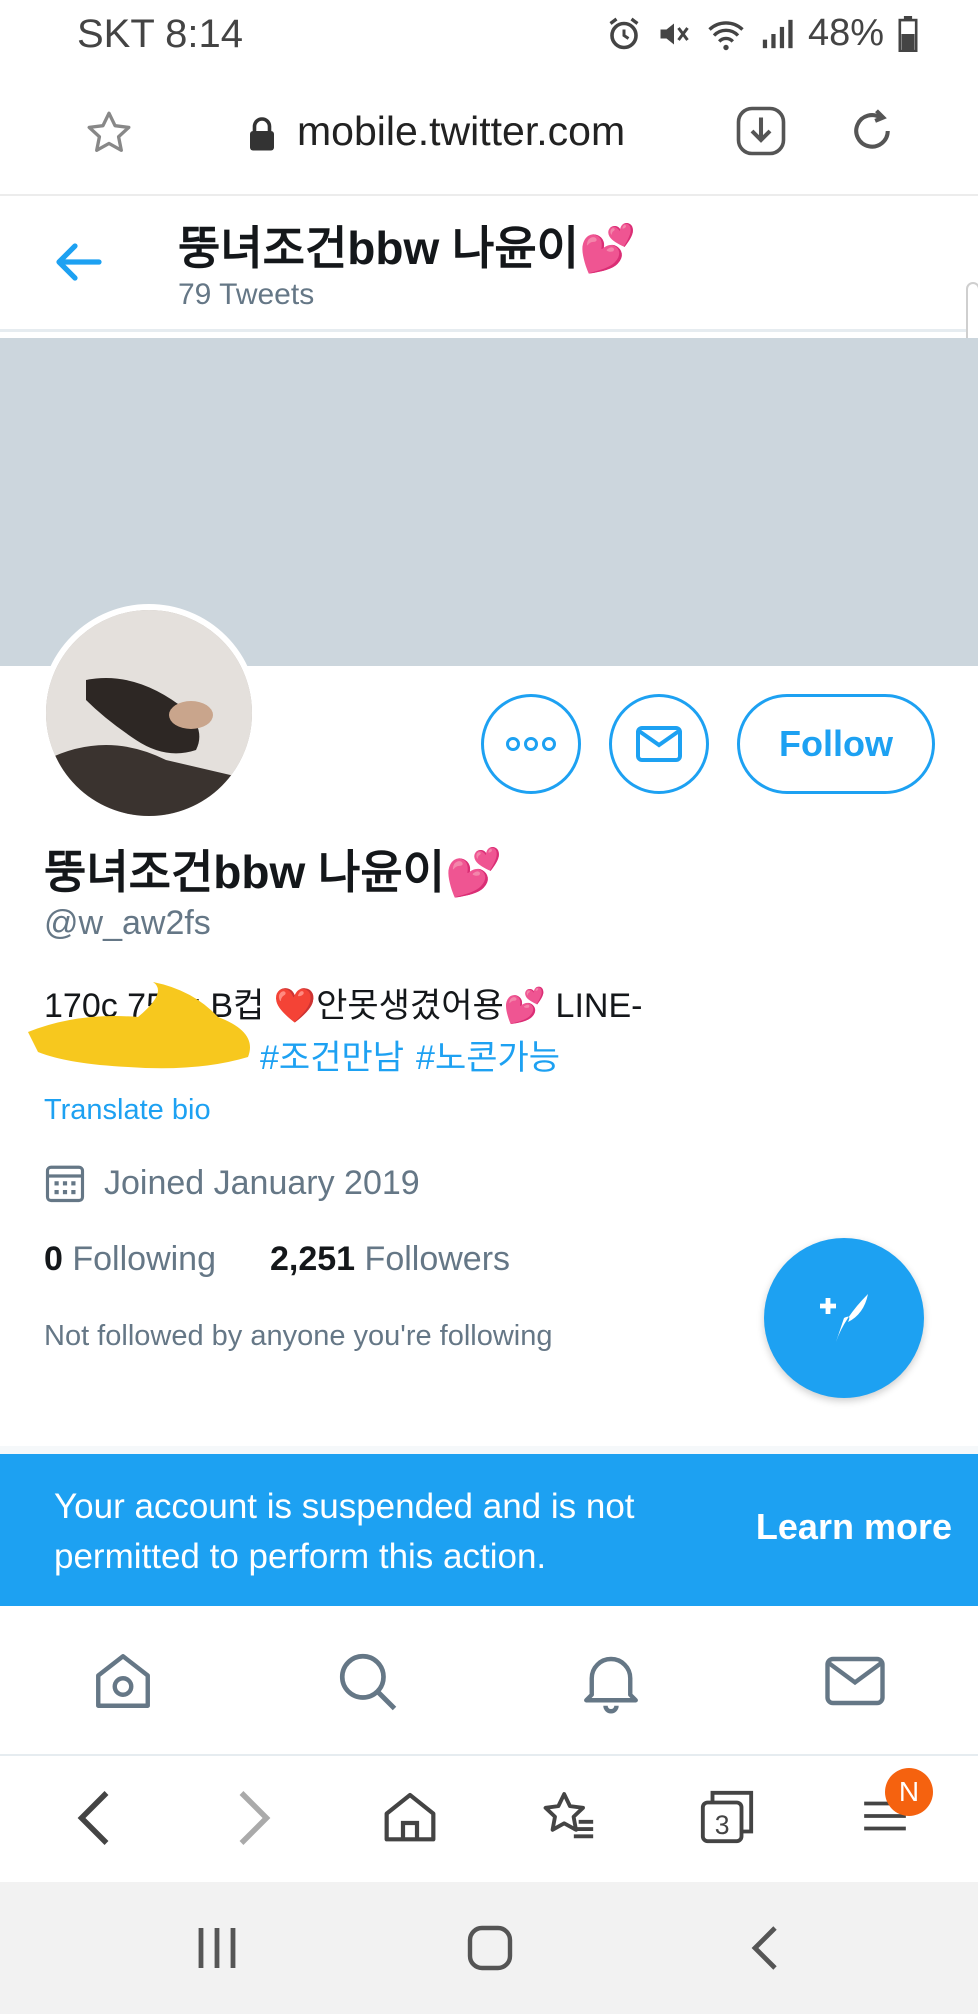  I want to click on browser-back-icon, so click(94, 1818).